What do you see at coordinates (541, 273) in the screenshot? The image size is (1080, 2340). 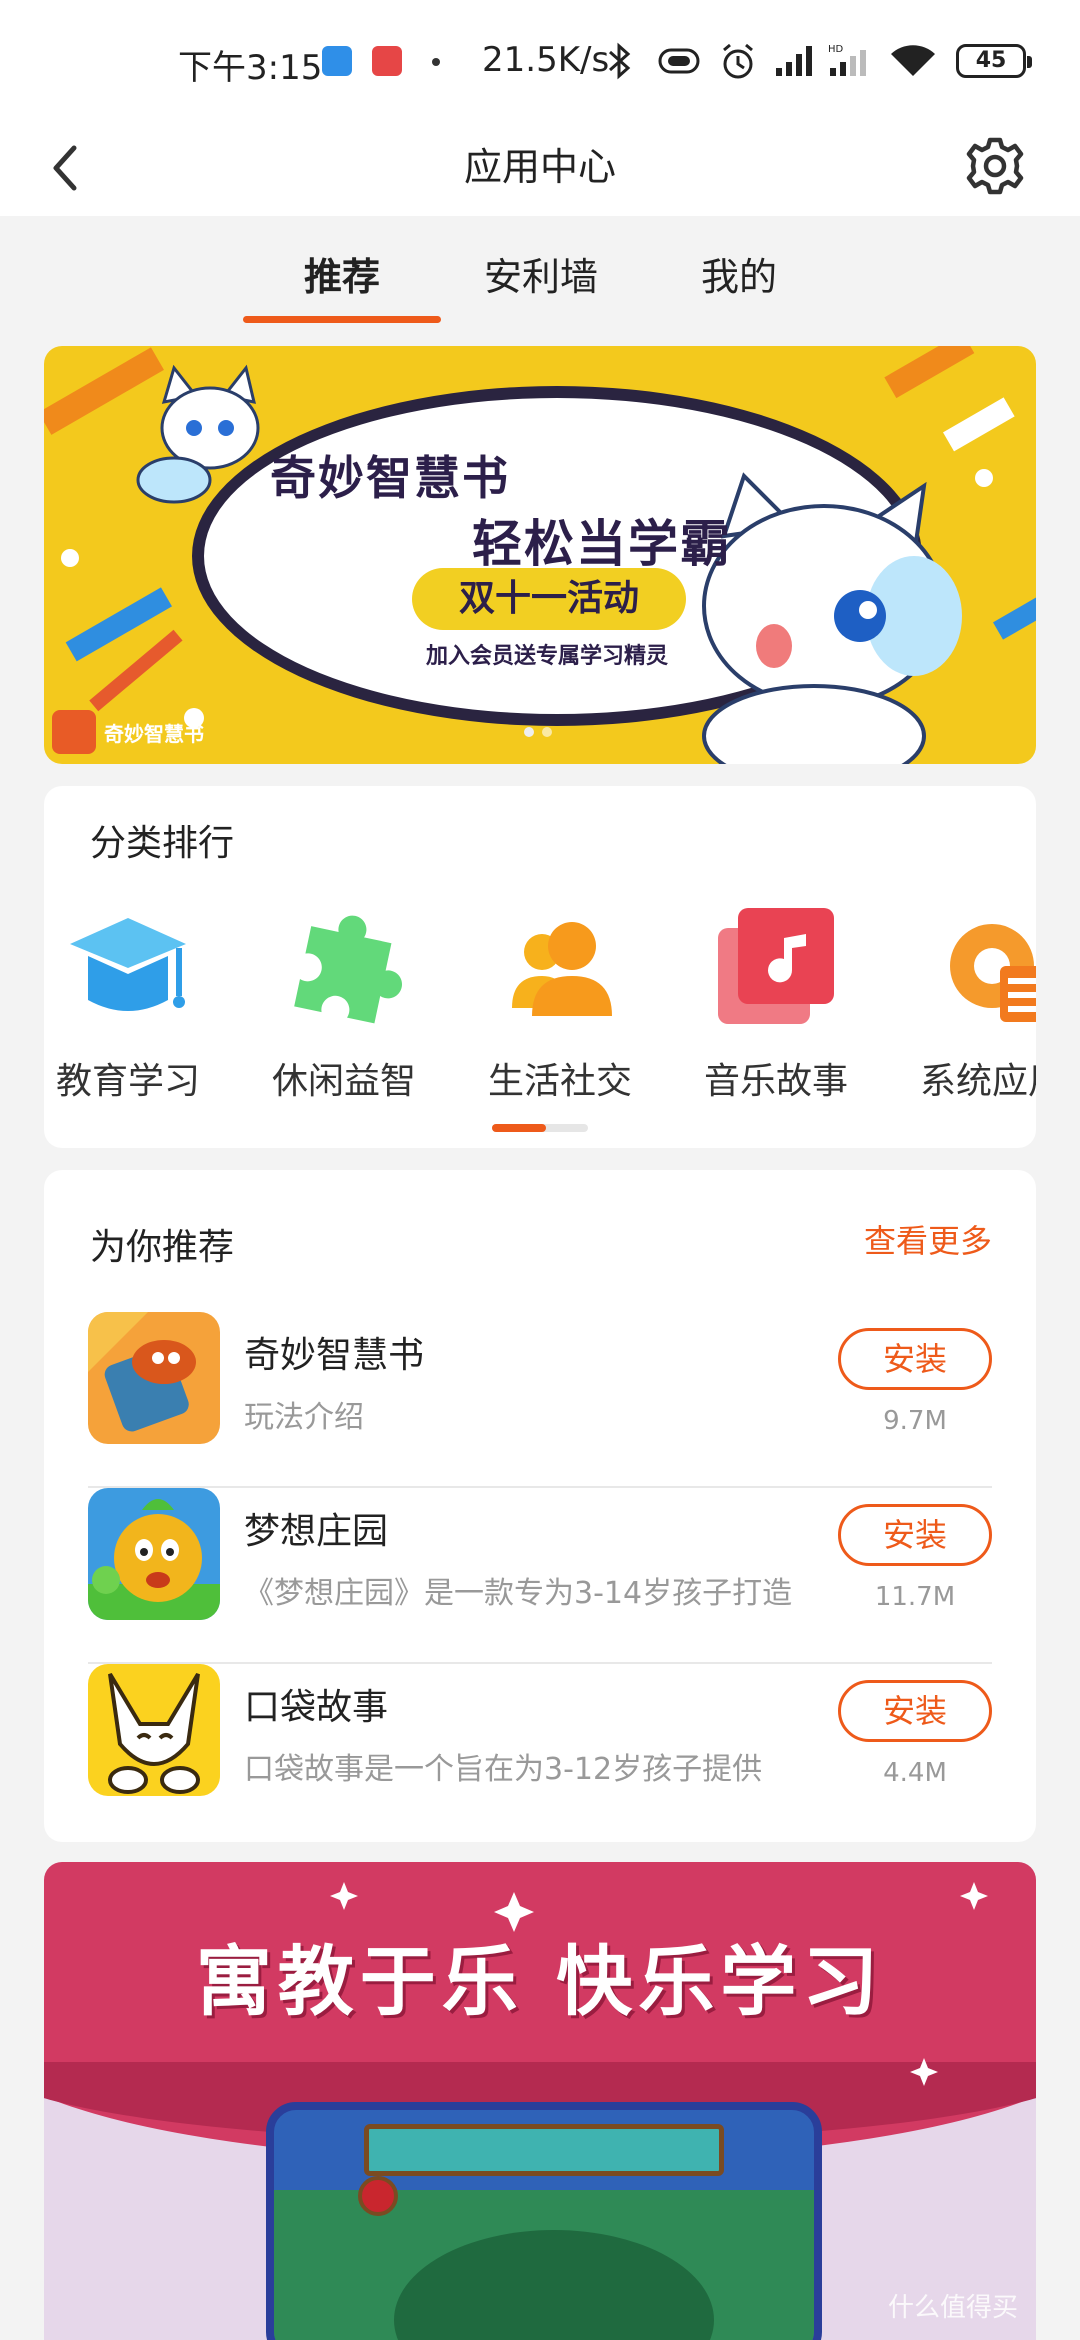 I see `tab-anli-wall: 安利墙` at bounding box center [541, 273].